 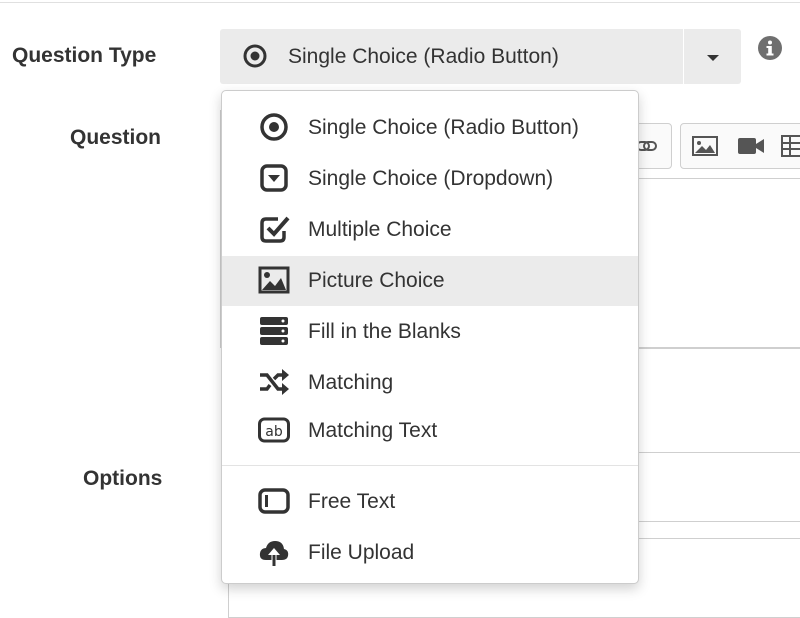 I want to click on question-label: Question, so click(x=116, y=137).